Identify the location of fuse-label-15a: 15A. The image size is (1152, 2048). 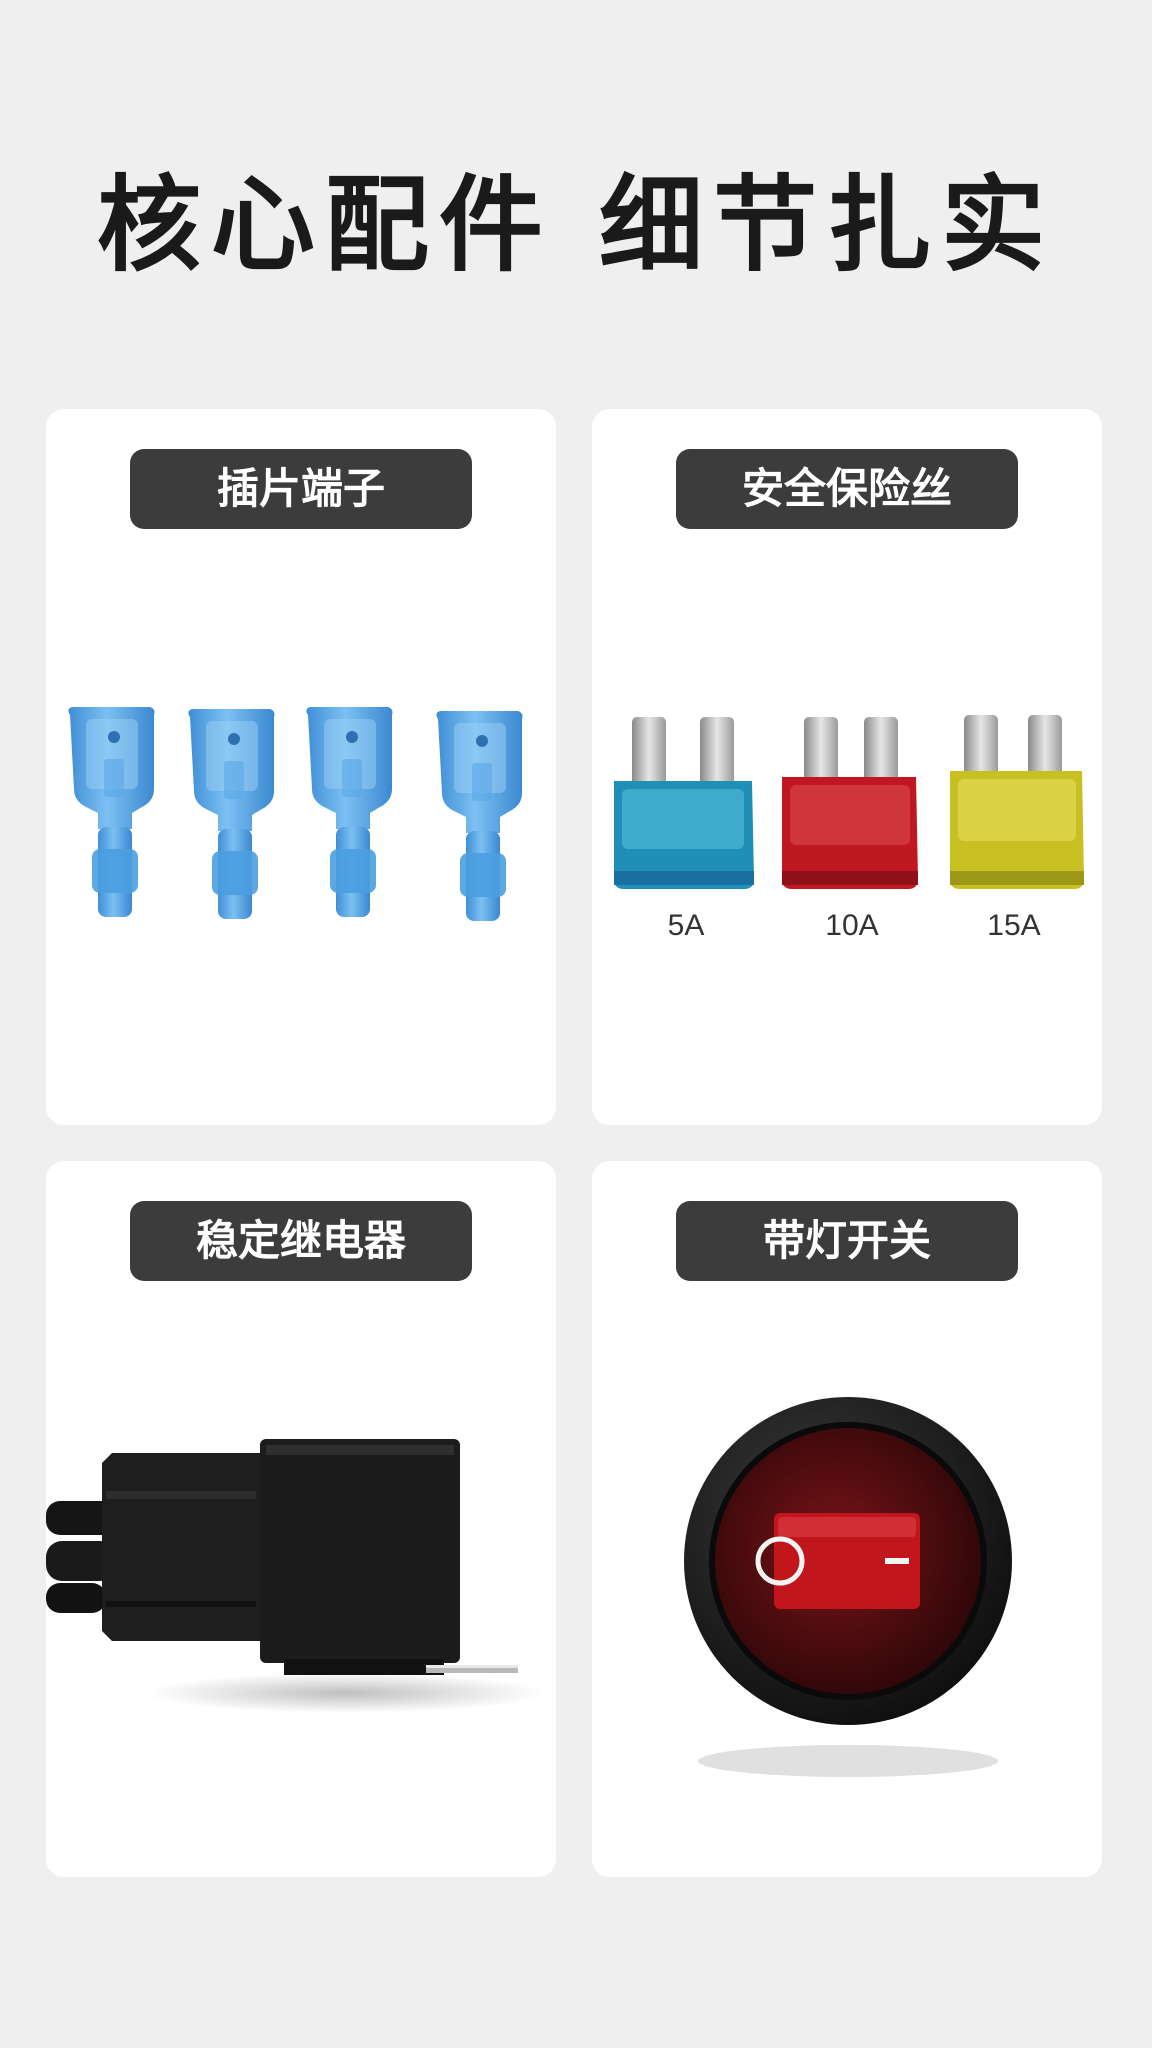
(1014, 925).